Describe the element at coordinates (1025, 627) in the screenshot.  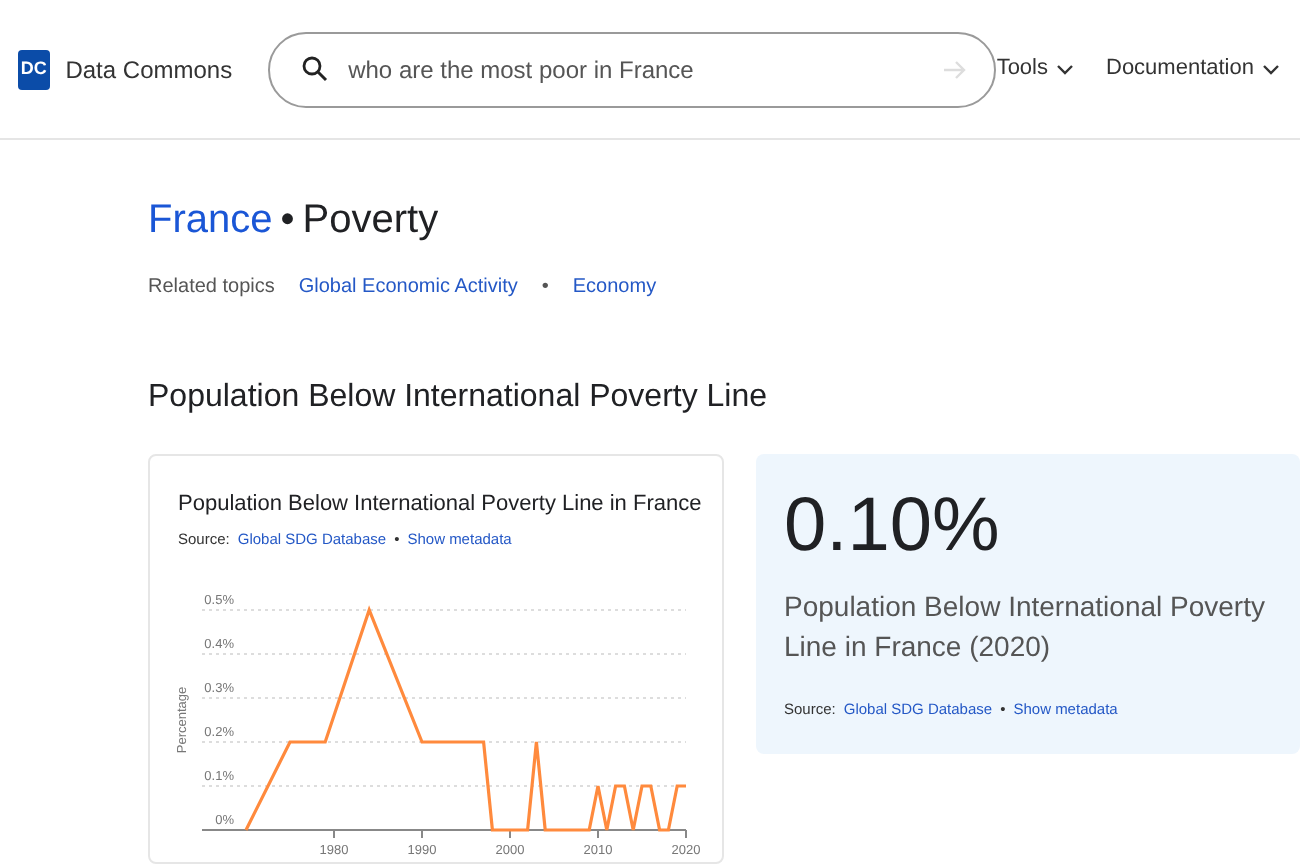
I see `stat-description: Population Below International Poverty Line in France (2020)` at that location.